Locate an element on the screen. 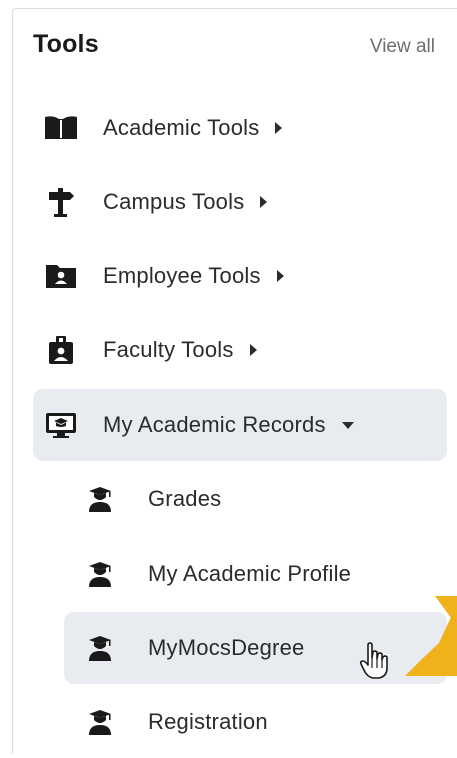 This screenshot has height=758, width=457. menu-item-my-academic-records: My Academic Records is located at coordinates (240, 425).